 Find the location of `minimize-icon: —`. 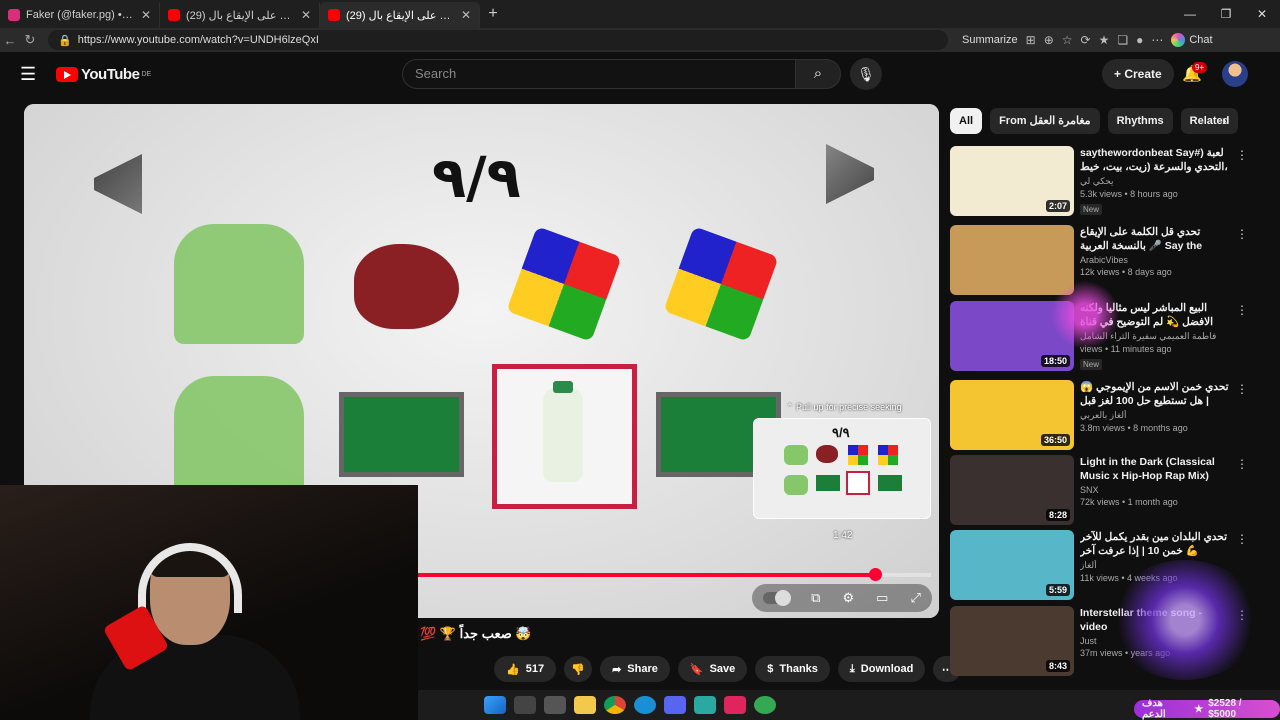

minimize-icon: — is located at coordinates (1190, 14).